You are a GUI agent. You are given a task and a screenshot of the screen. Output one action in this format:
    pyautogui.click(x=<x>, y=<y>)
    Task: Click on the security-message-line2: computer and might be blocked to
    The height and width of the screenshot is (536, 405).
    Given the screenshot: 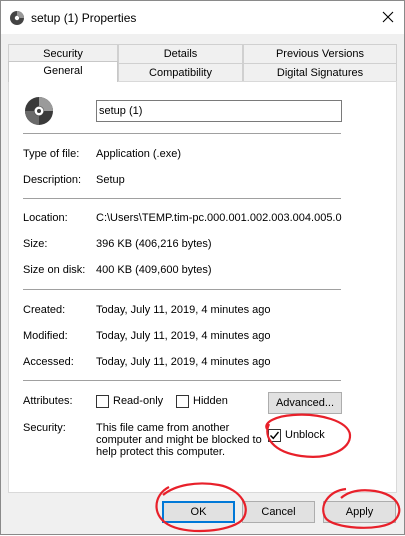 What is the action you would take?
    pyautogui.click(x=179, y=440)
    